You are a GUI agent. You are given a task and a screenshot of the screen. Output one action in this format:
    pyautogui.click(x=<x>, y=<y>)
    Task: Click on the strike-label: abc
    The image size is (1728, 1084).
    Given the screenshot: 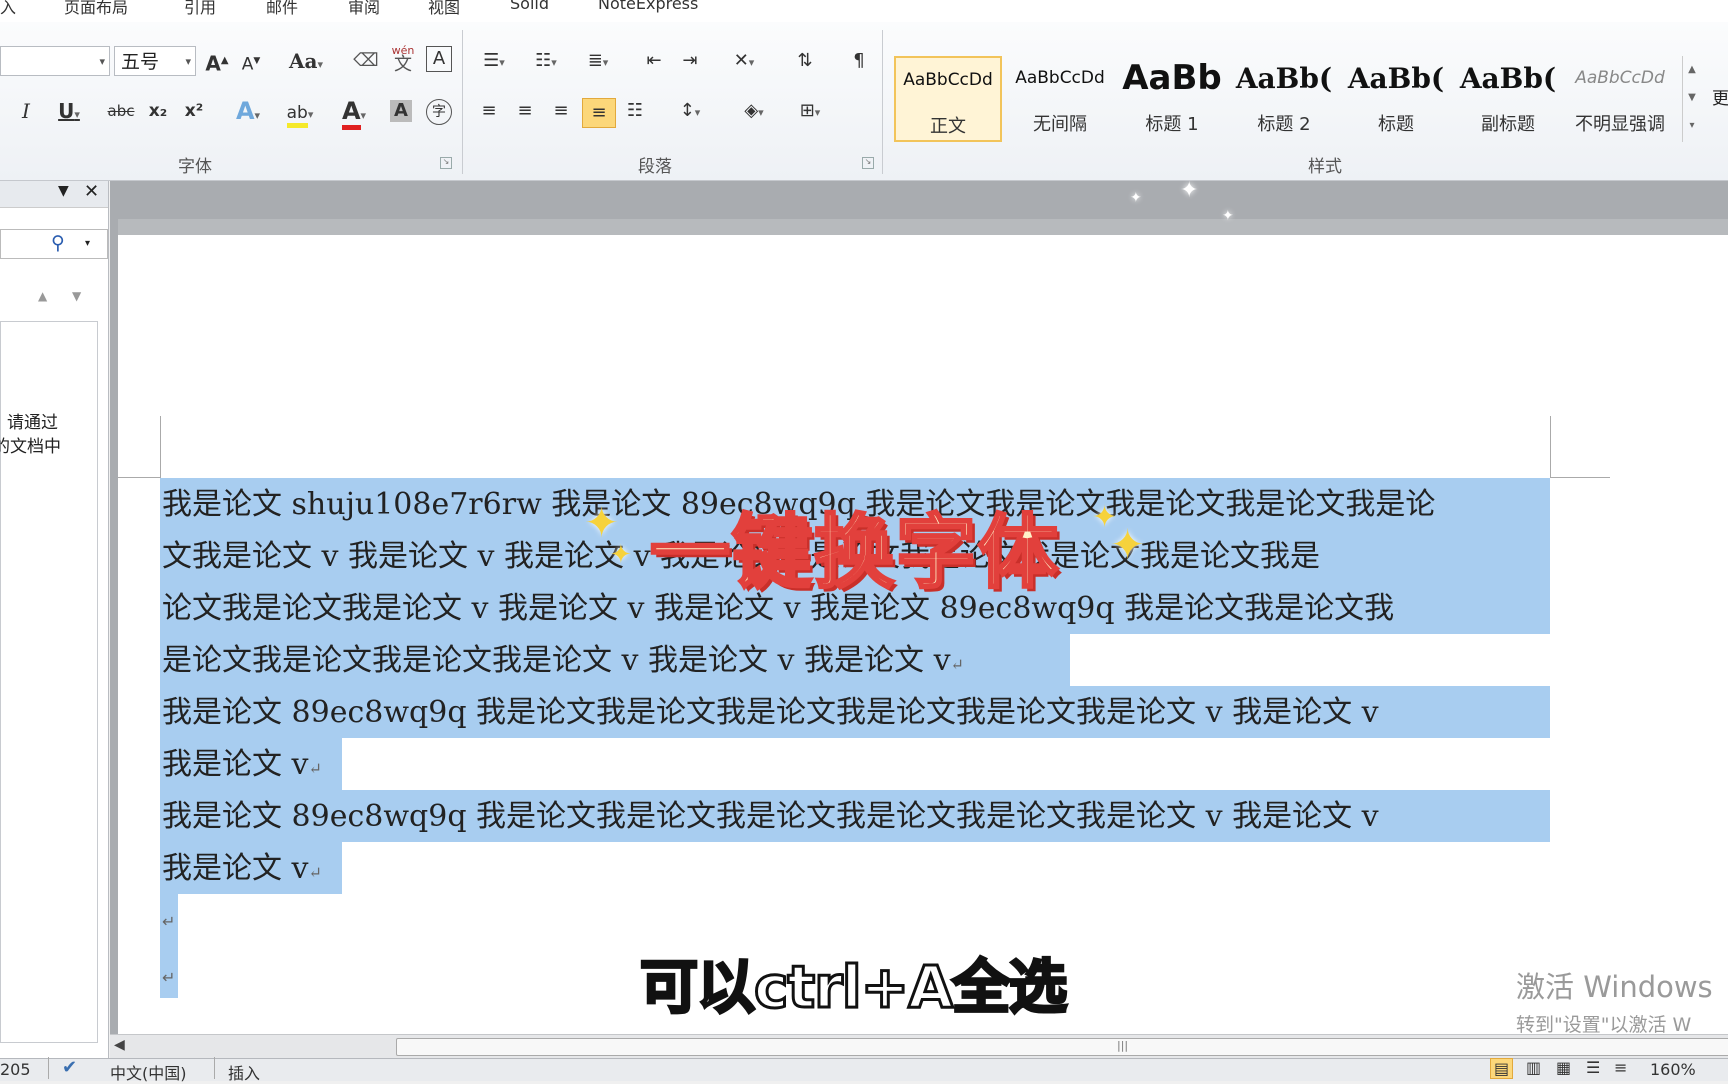 What is the action you would take?
    pyautogui.click(x=121, y=111)
    